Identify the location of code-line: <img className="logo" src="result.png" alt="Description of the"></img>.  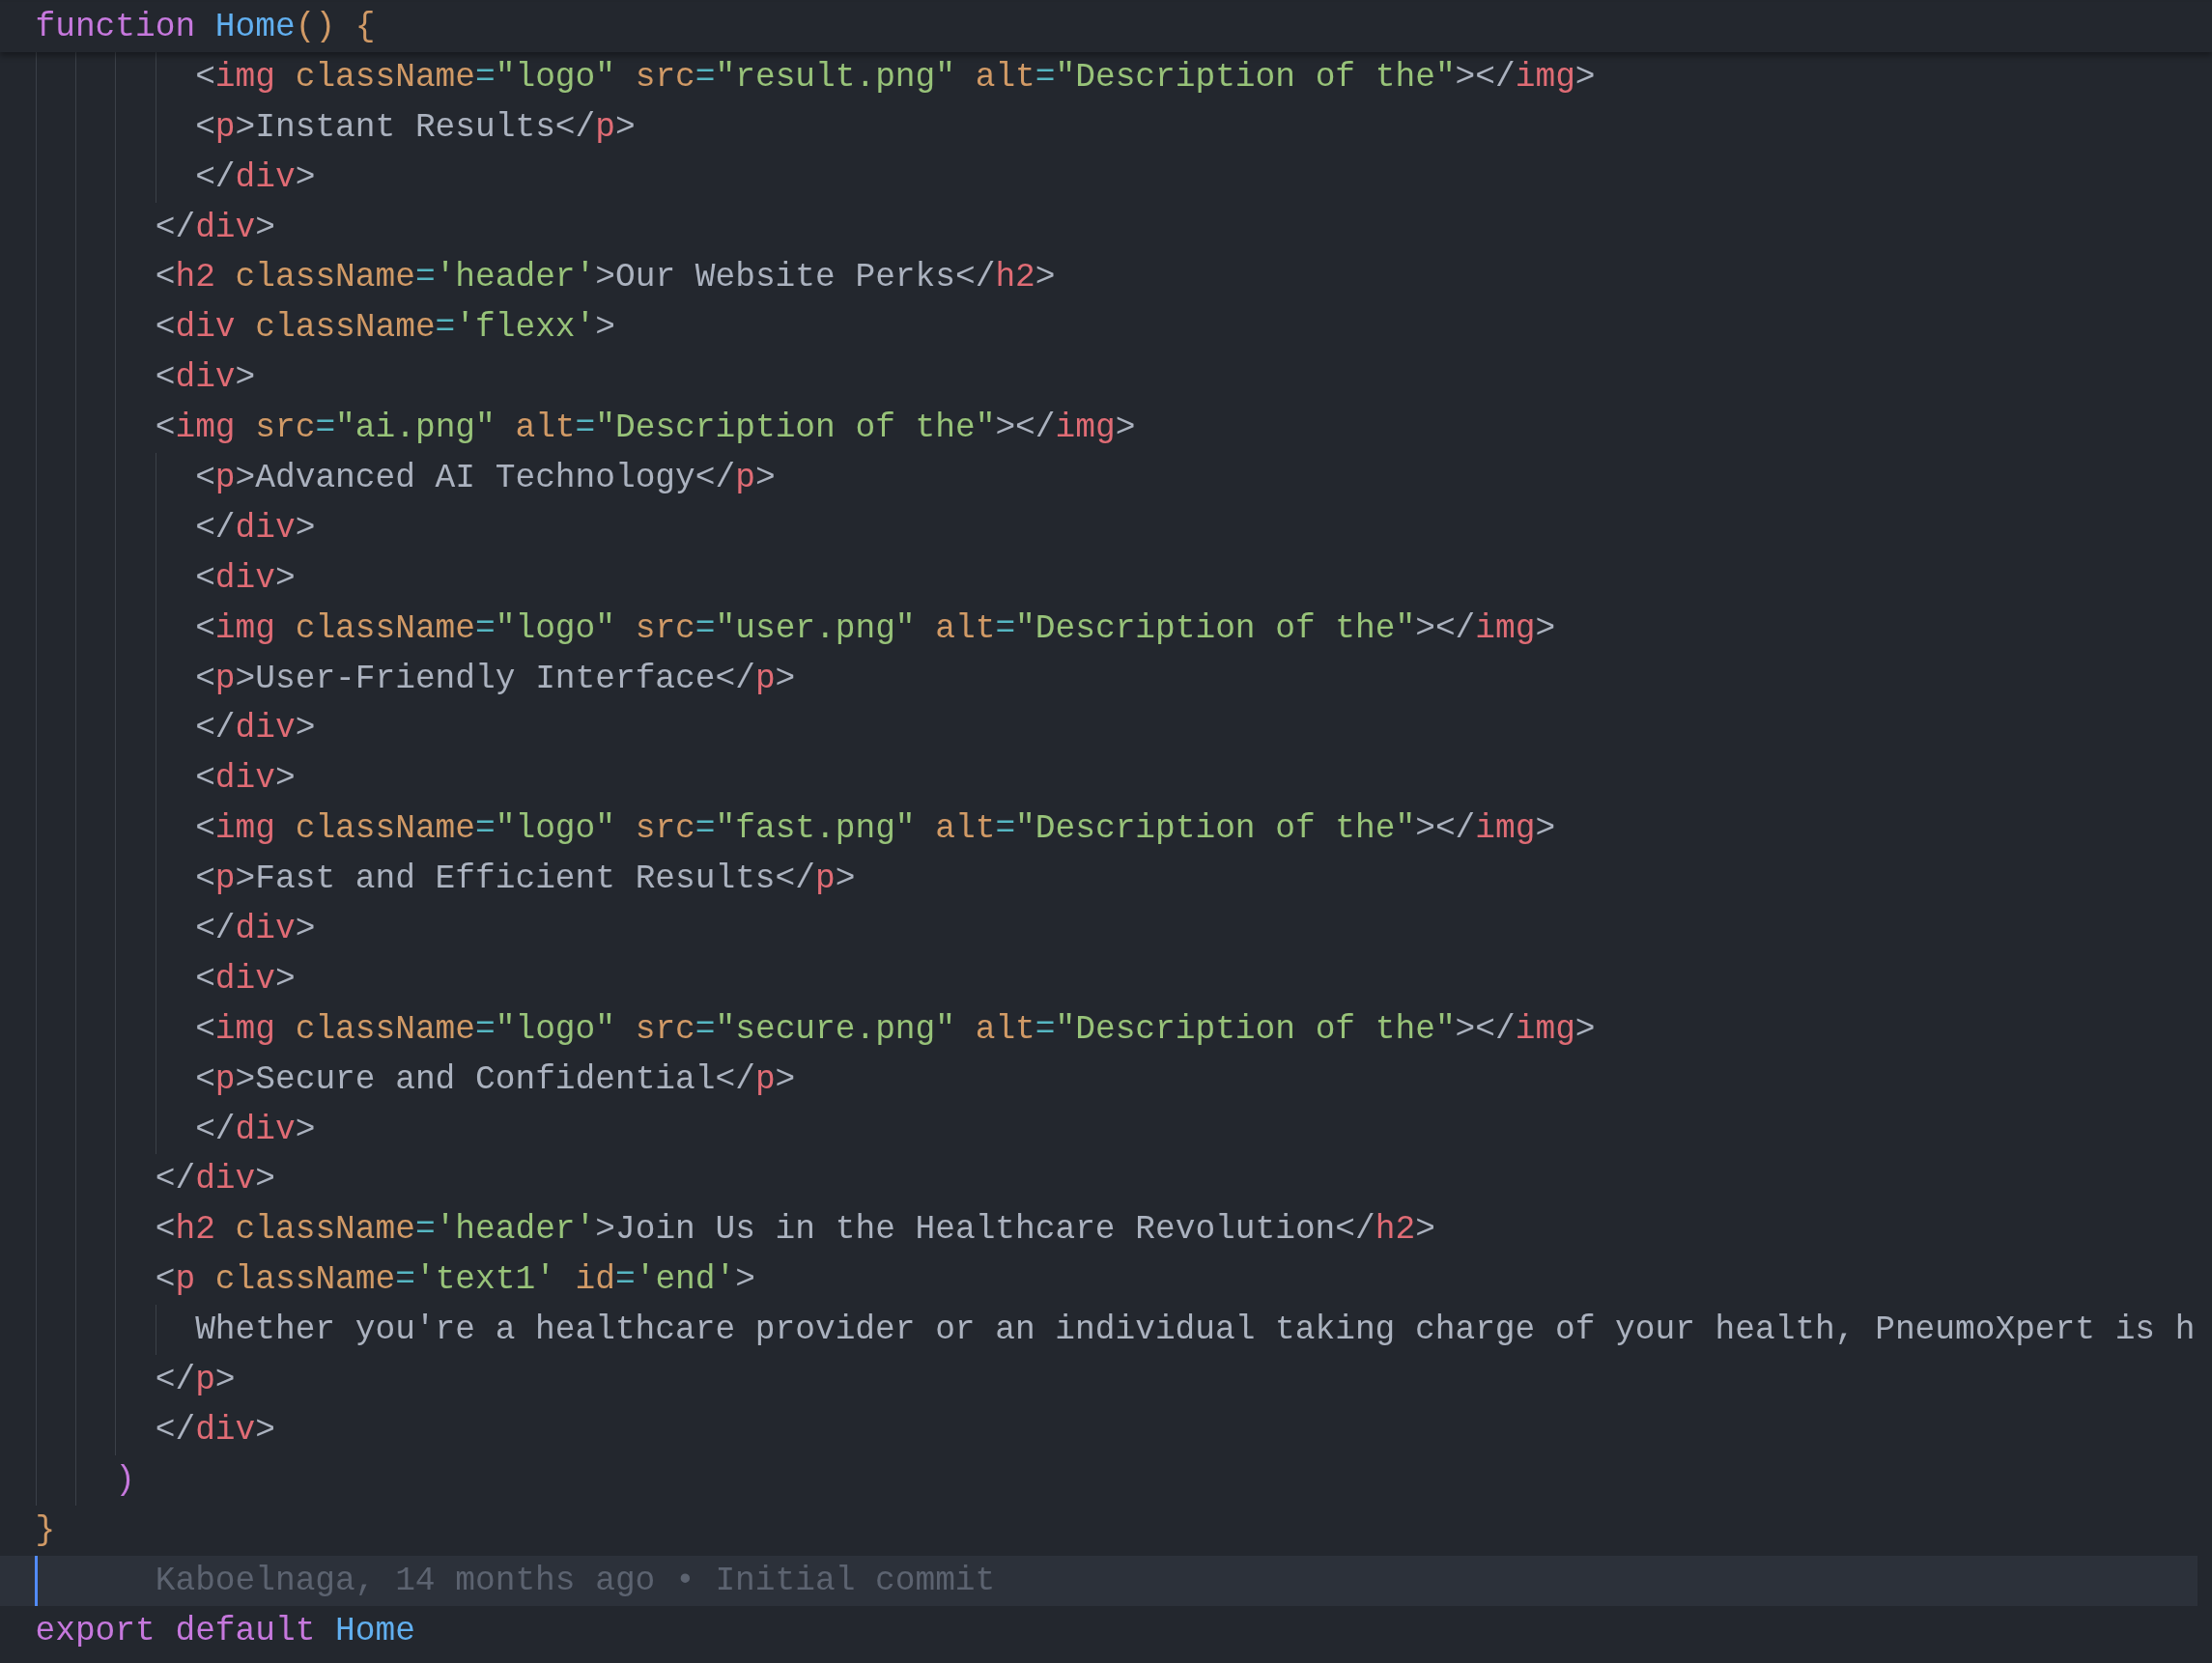
(895, 77).